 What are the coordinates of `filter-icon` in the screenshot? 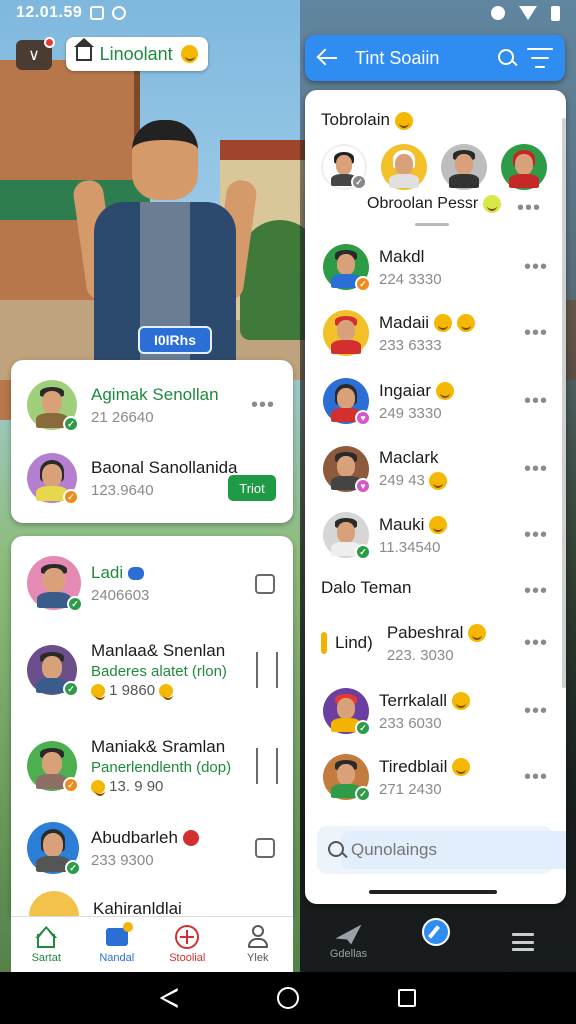 It's located at (540, 58).